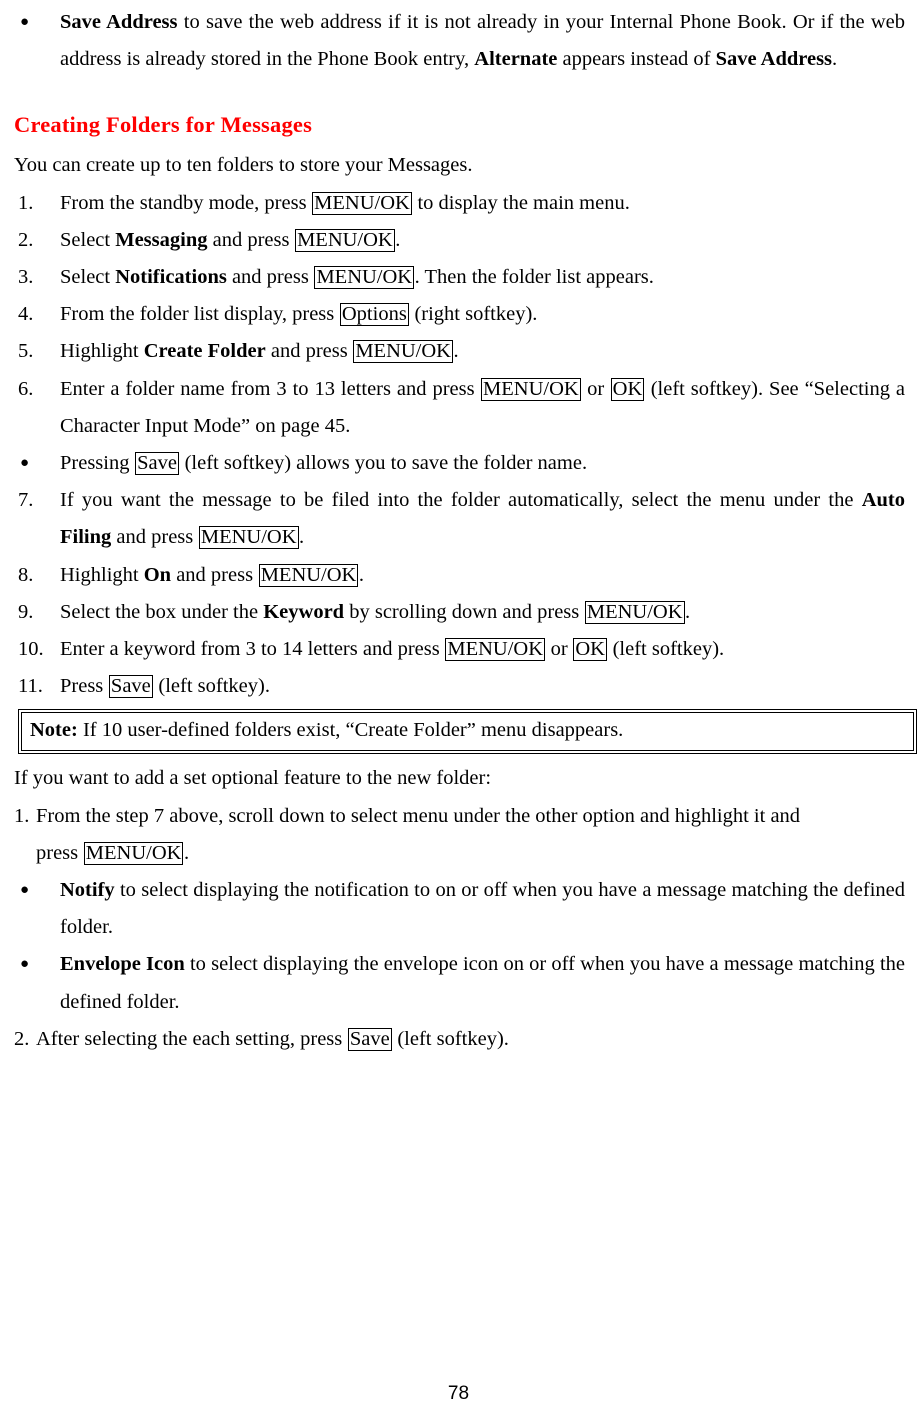  What do you see at coordinates (464, 611) in the screenshot?
I see `step-text: by scrolling down and press` at bounding box center [464, 611].